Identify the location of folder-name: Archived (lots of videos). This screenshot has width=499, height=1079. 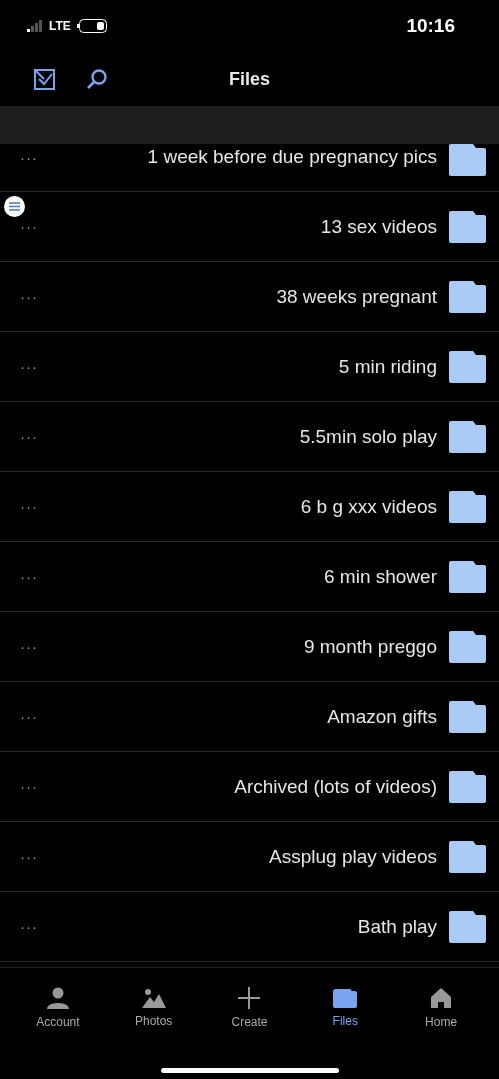
(335, 786).